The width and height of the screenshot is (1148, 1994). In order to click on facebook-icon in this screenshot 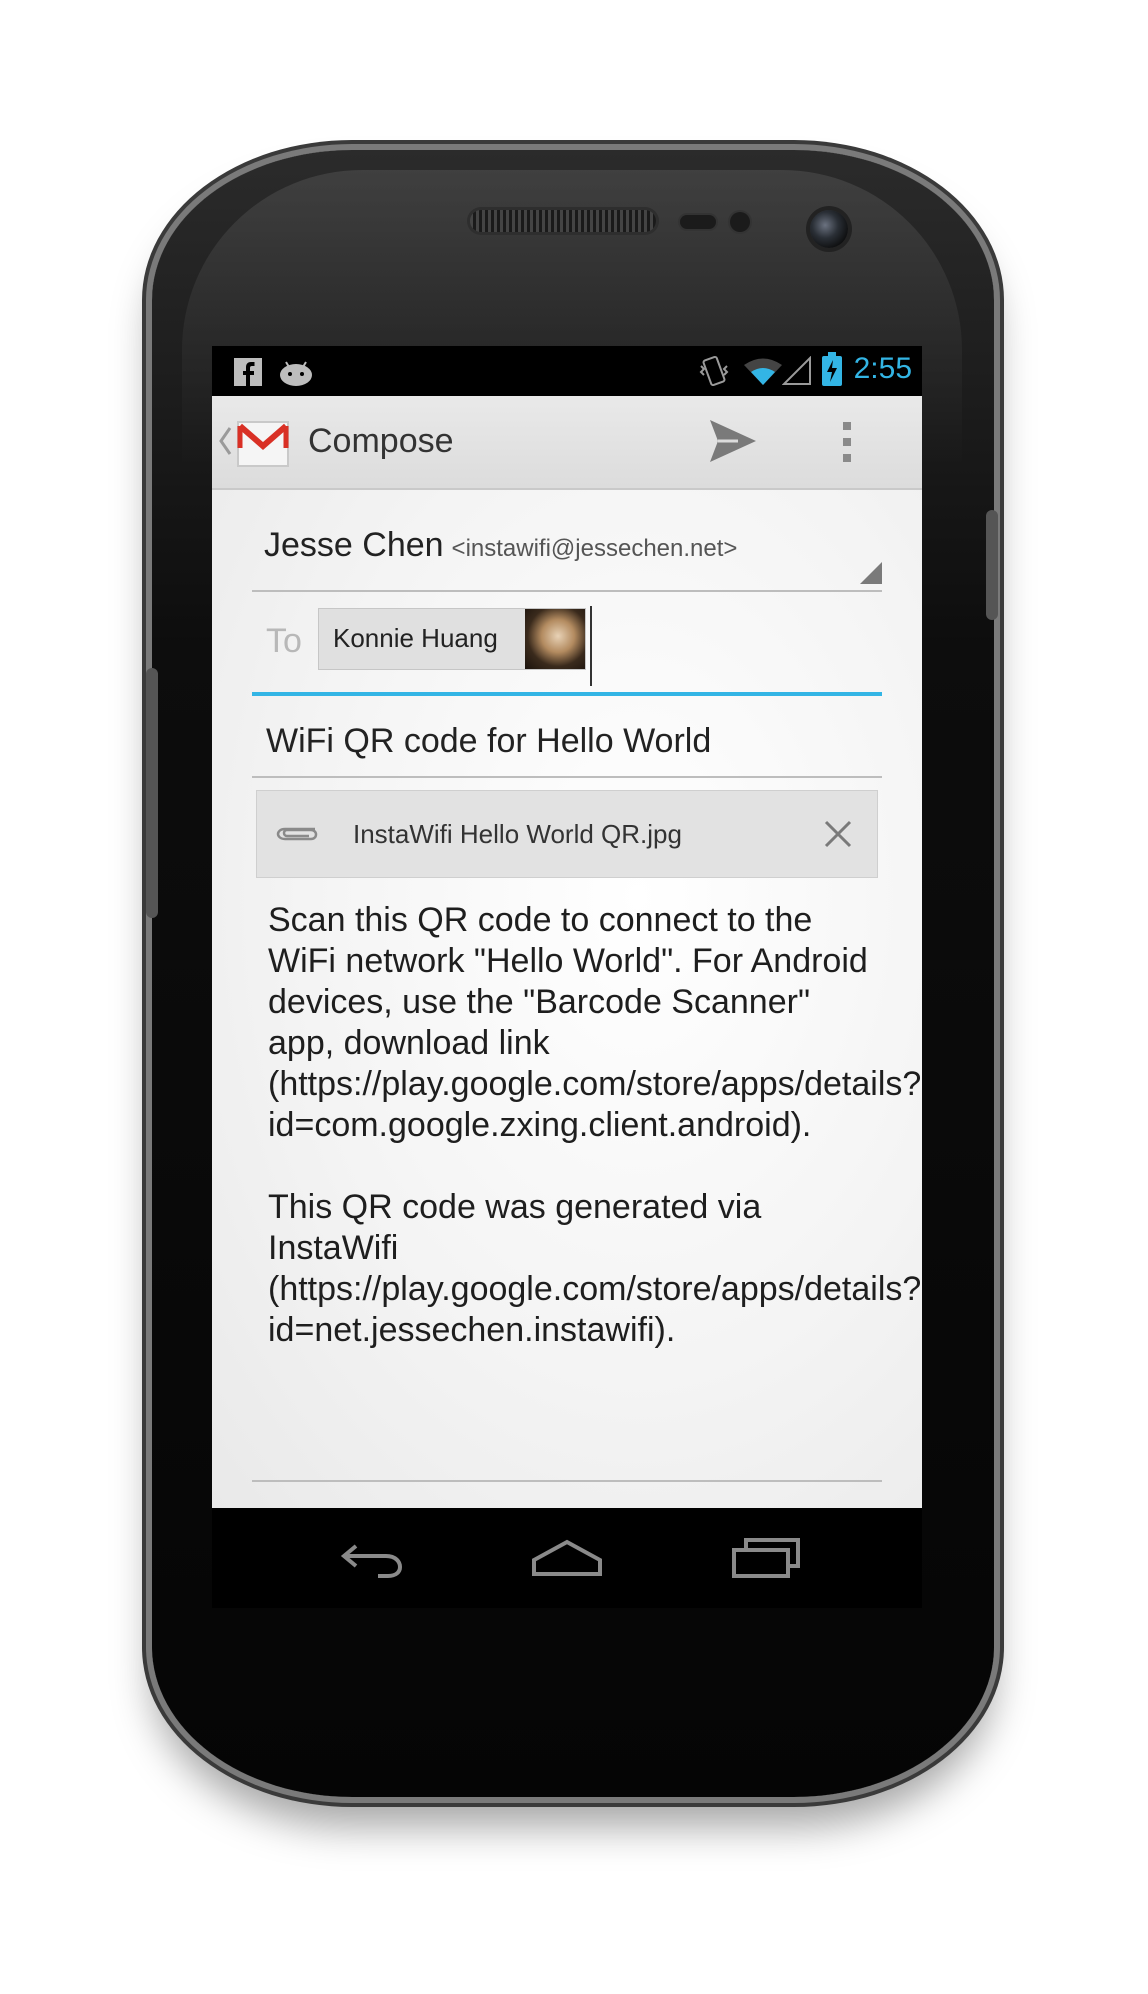, I will do `click(248, 372)`.